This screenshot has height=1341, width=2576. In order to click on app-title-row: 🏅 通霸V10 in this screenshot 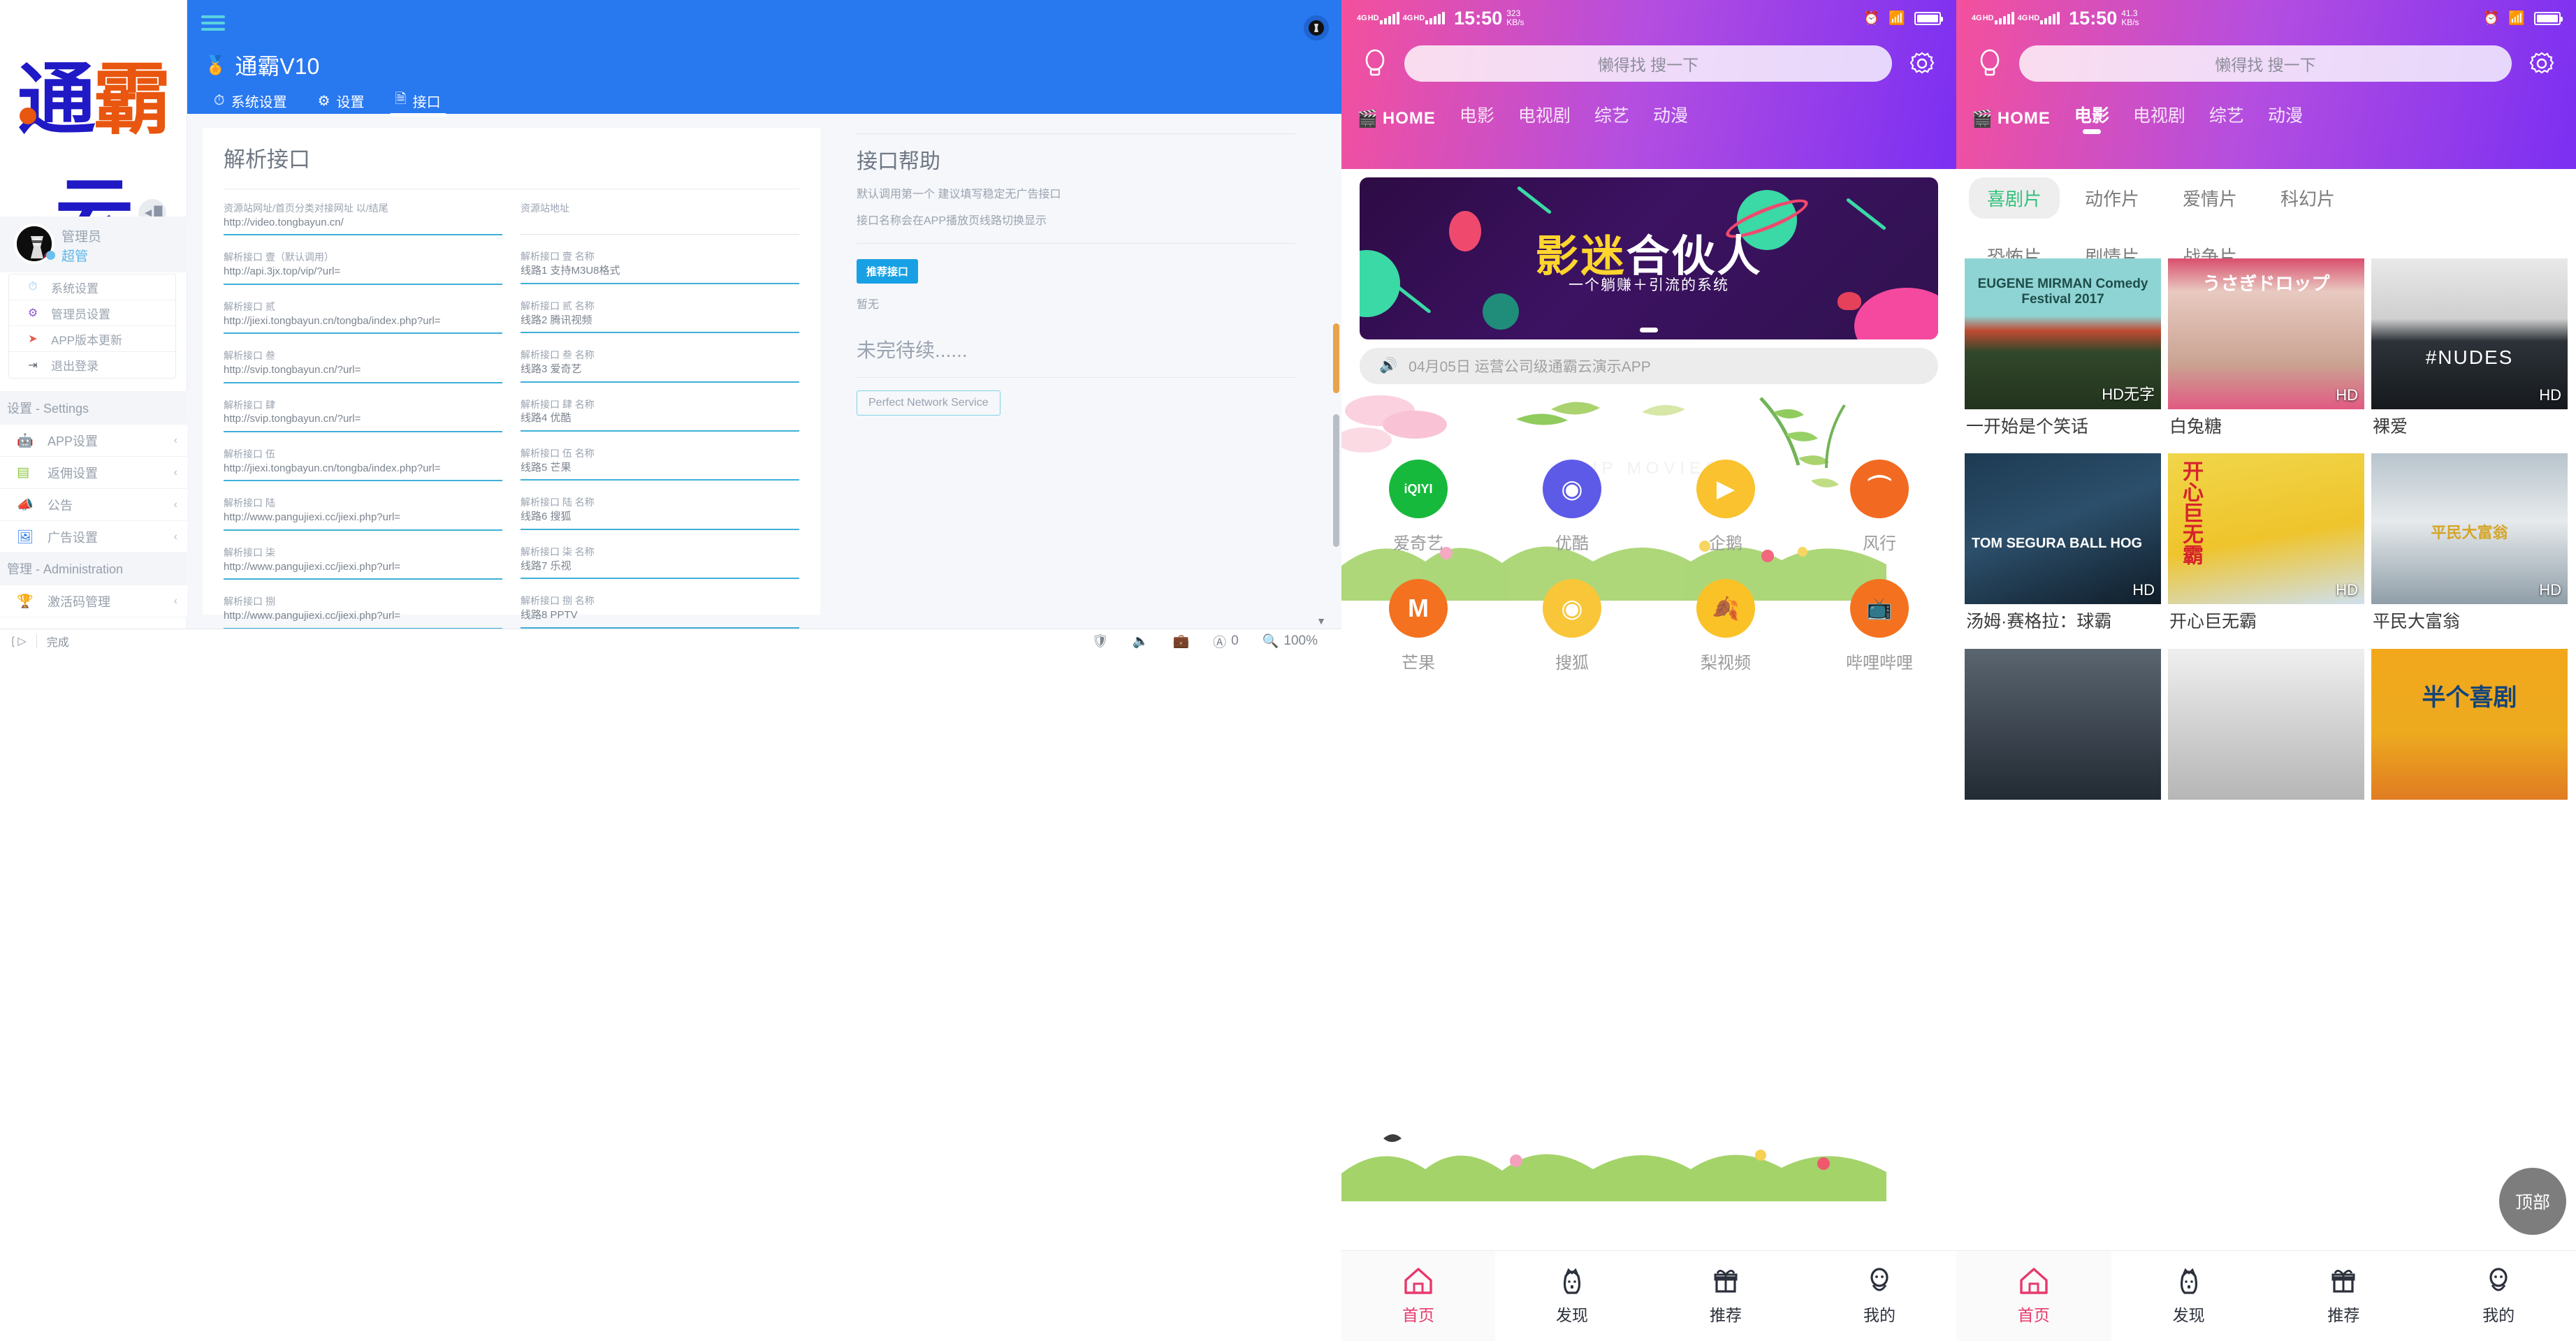, I will do `click(261, 65)`.